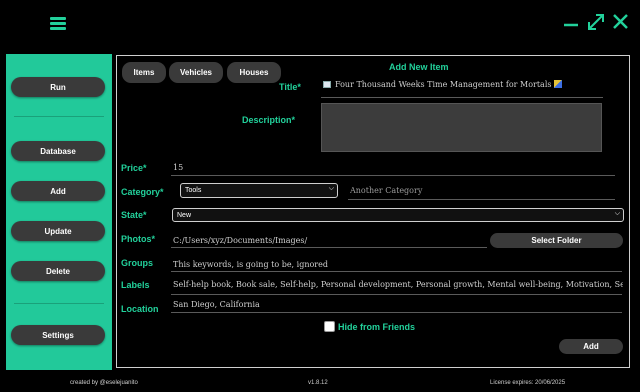 This screenshot has height=392, width=640. What do you see at coordinates (196, 72) in the screenshot?
I see `tab-vehicles: Vehicles` at bounding box center [196, 72].